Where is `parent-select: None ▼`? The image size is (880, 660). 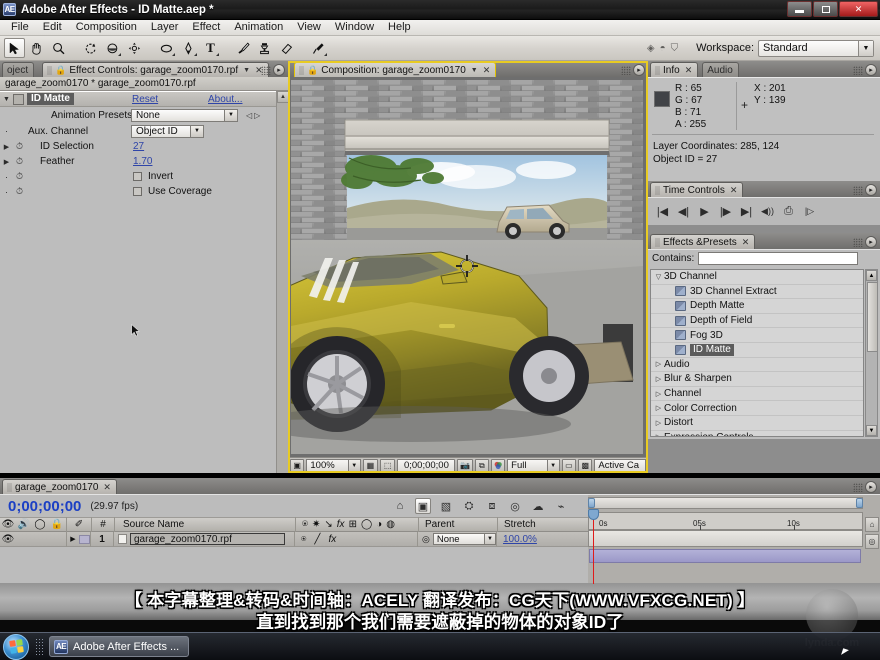
parent-select: None ▼ is located at coordinates (464, 539).